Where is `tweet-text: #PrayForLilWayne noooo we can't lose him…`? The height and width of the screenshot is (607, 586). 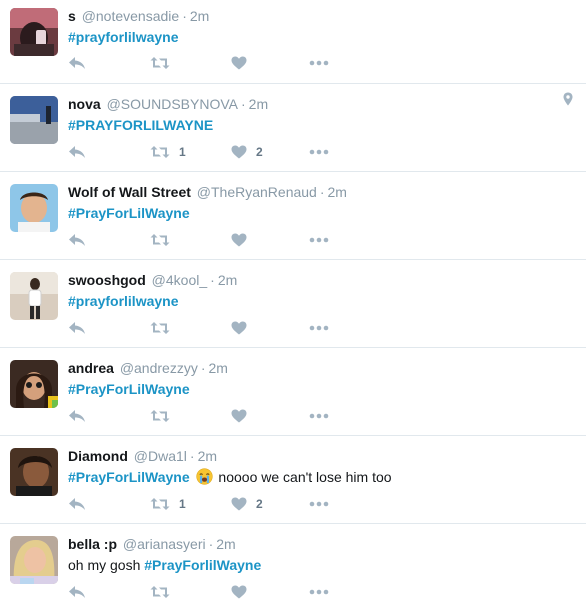 tweet-text: #PrayForLilWayne noooo we can't lose him… is located at coordinates (312, 477).